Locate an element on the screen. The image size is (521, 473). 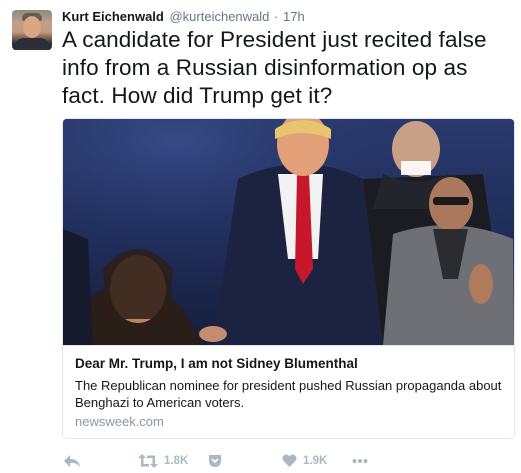
retweet-icon is located at coordinates (148, 461).